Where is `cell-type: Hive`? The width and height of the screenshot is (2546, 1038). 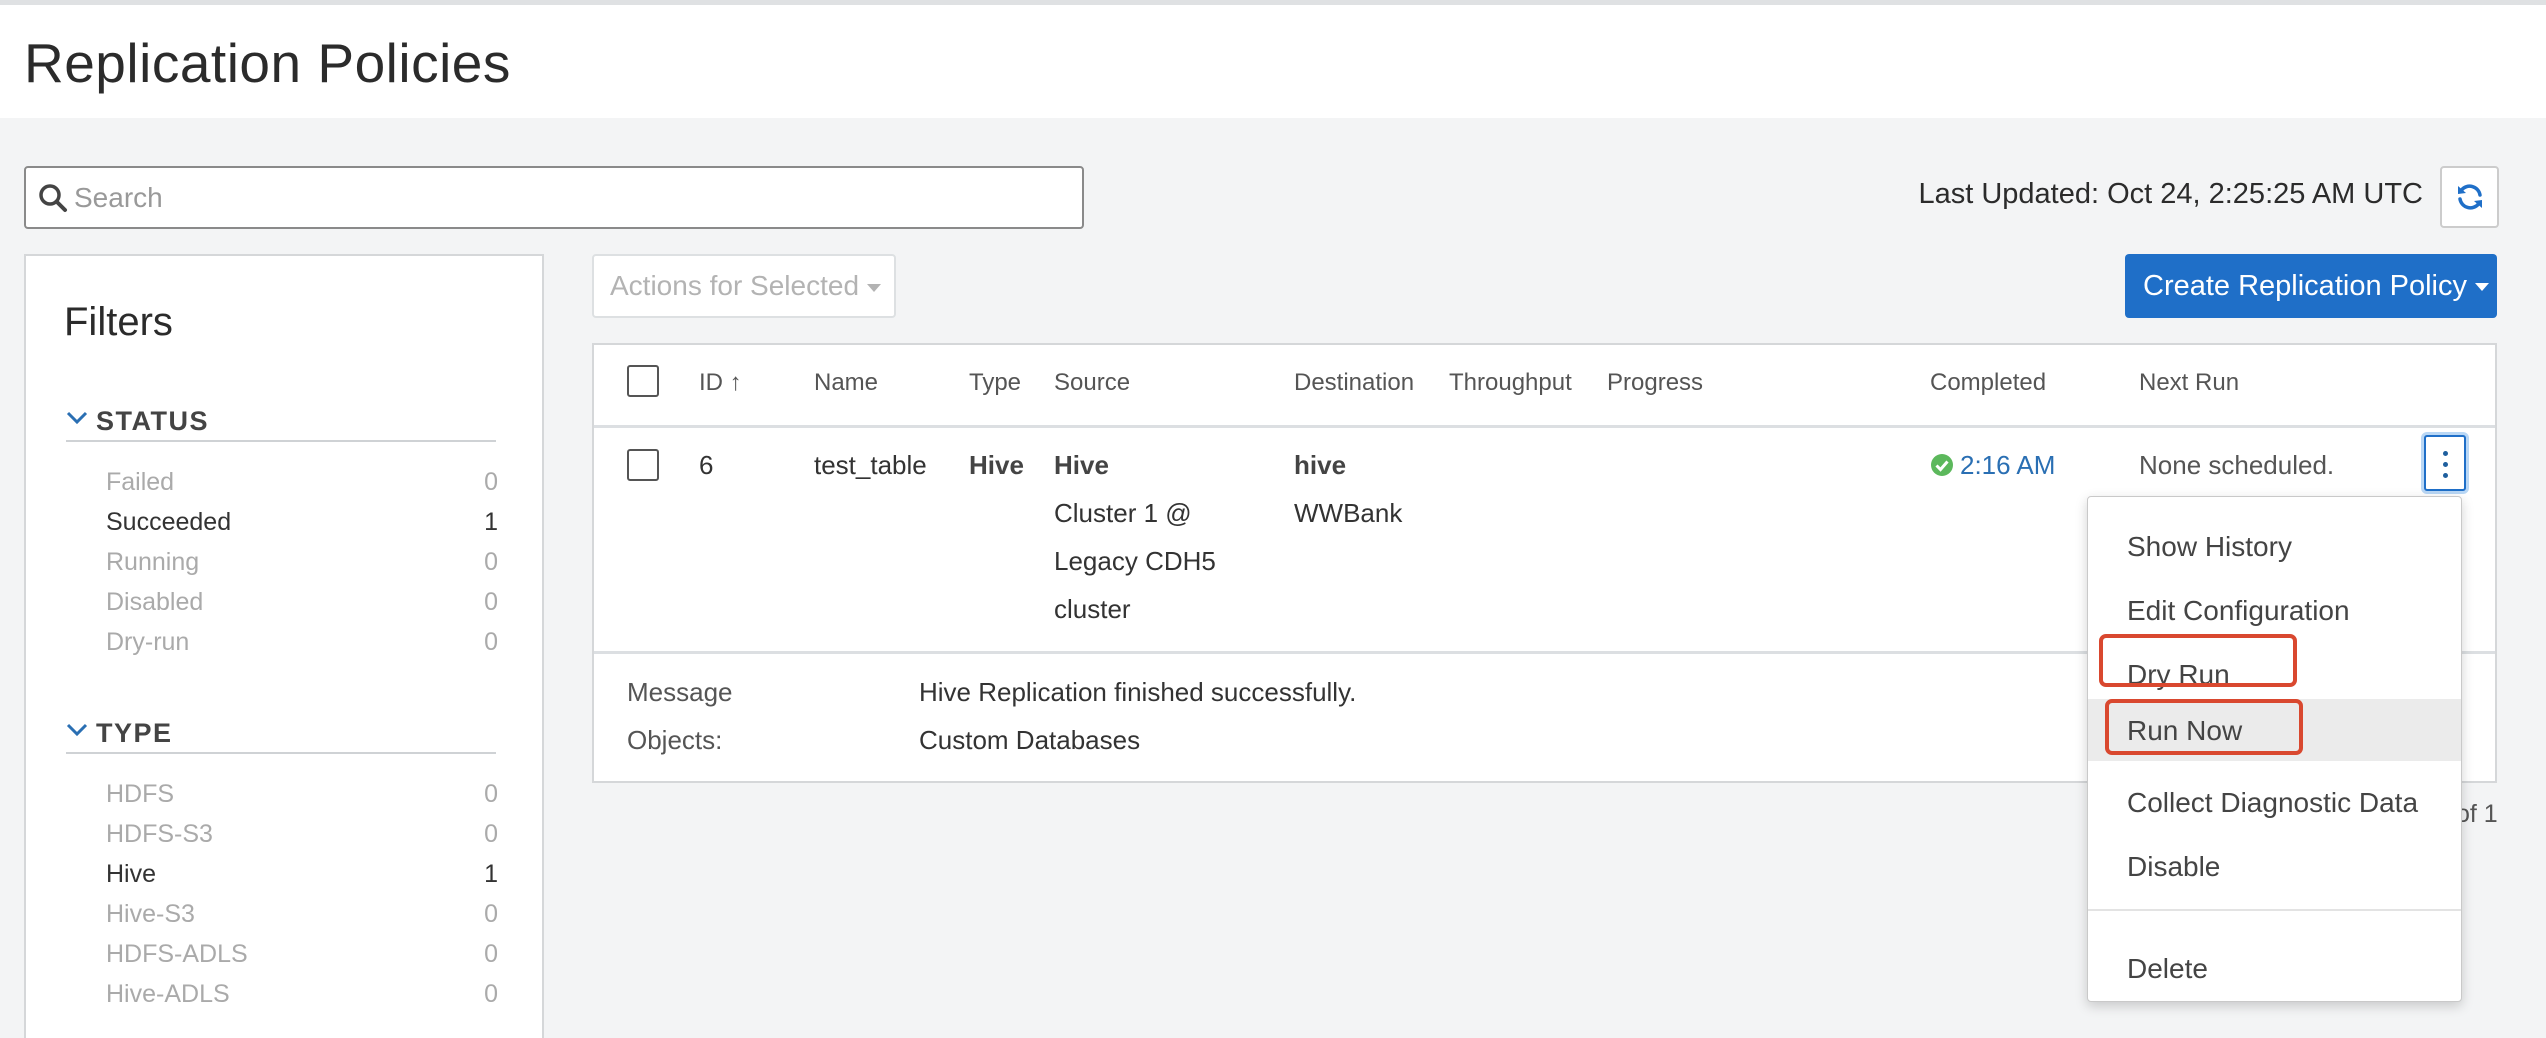 cell-type: Hive is located at coordinates (996, 465).